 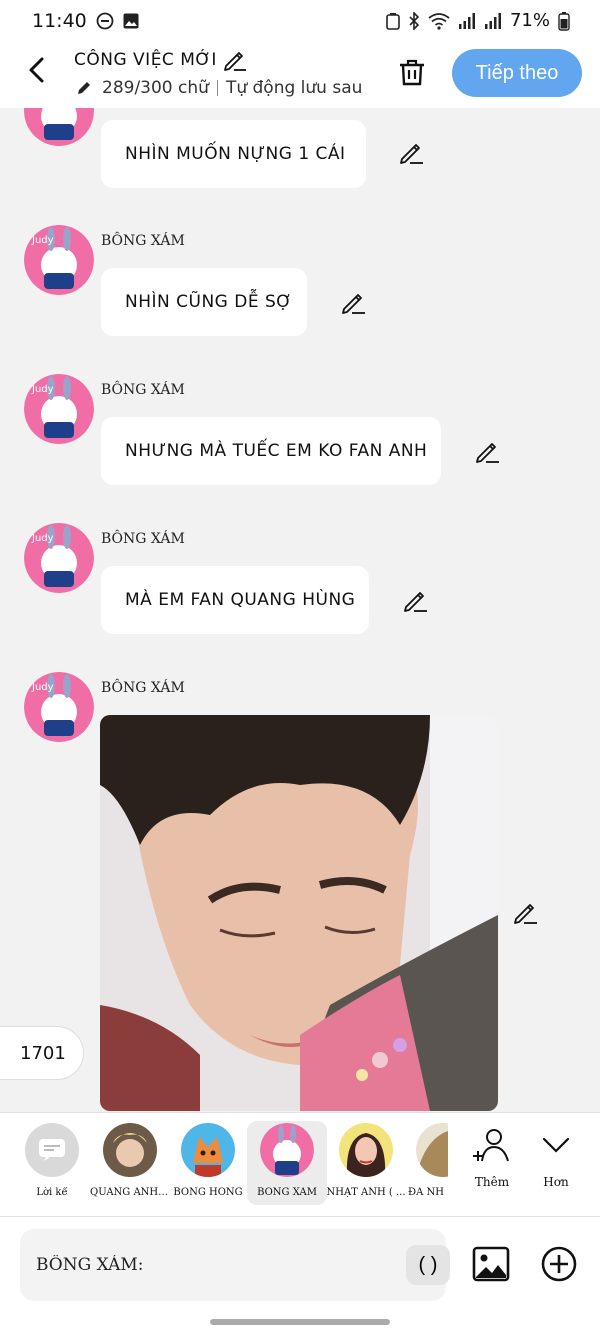 I want to click on message-input, so click(x=206, y=1265).